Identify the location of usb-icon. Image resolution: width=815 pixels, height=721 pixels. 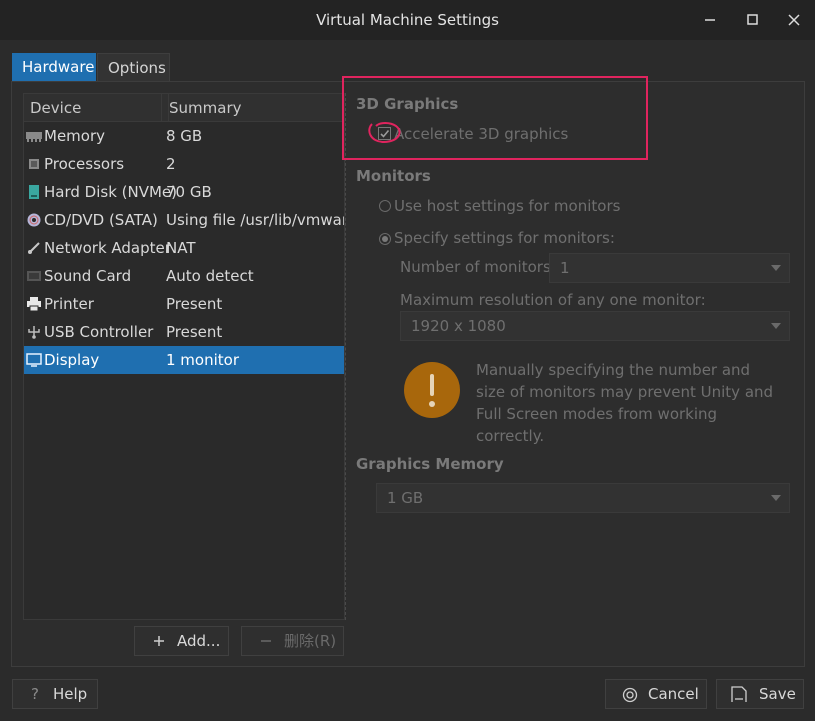
(34, 332).